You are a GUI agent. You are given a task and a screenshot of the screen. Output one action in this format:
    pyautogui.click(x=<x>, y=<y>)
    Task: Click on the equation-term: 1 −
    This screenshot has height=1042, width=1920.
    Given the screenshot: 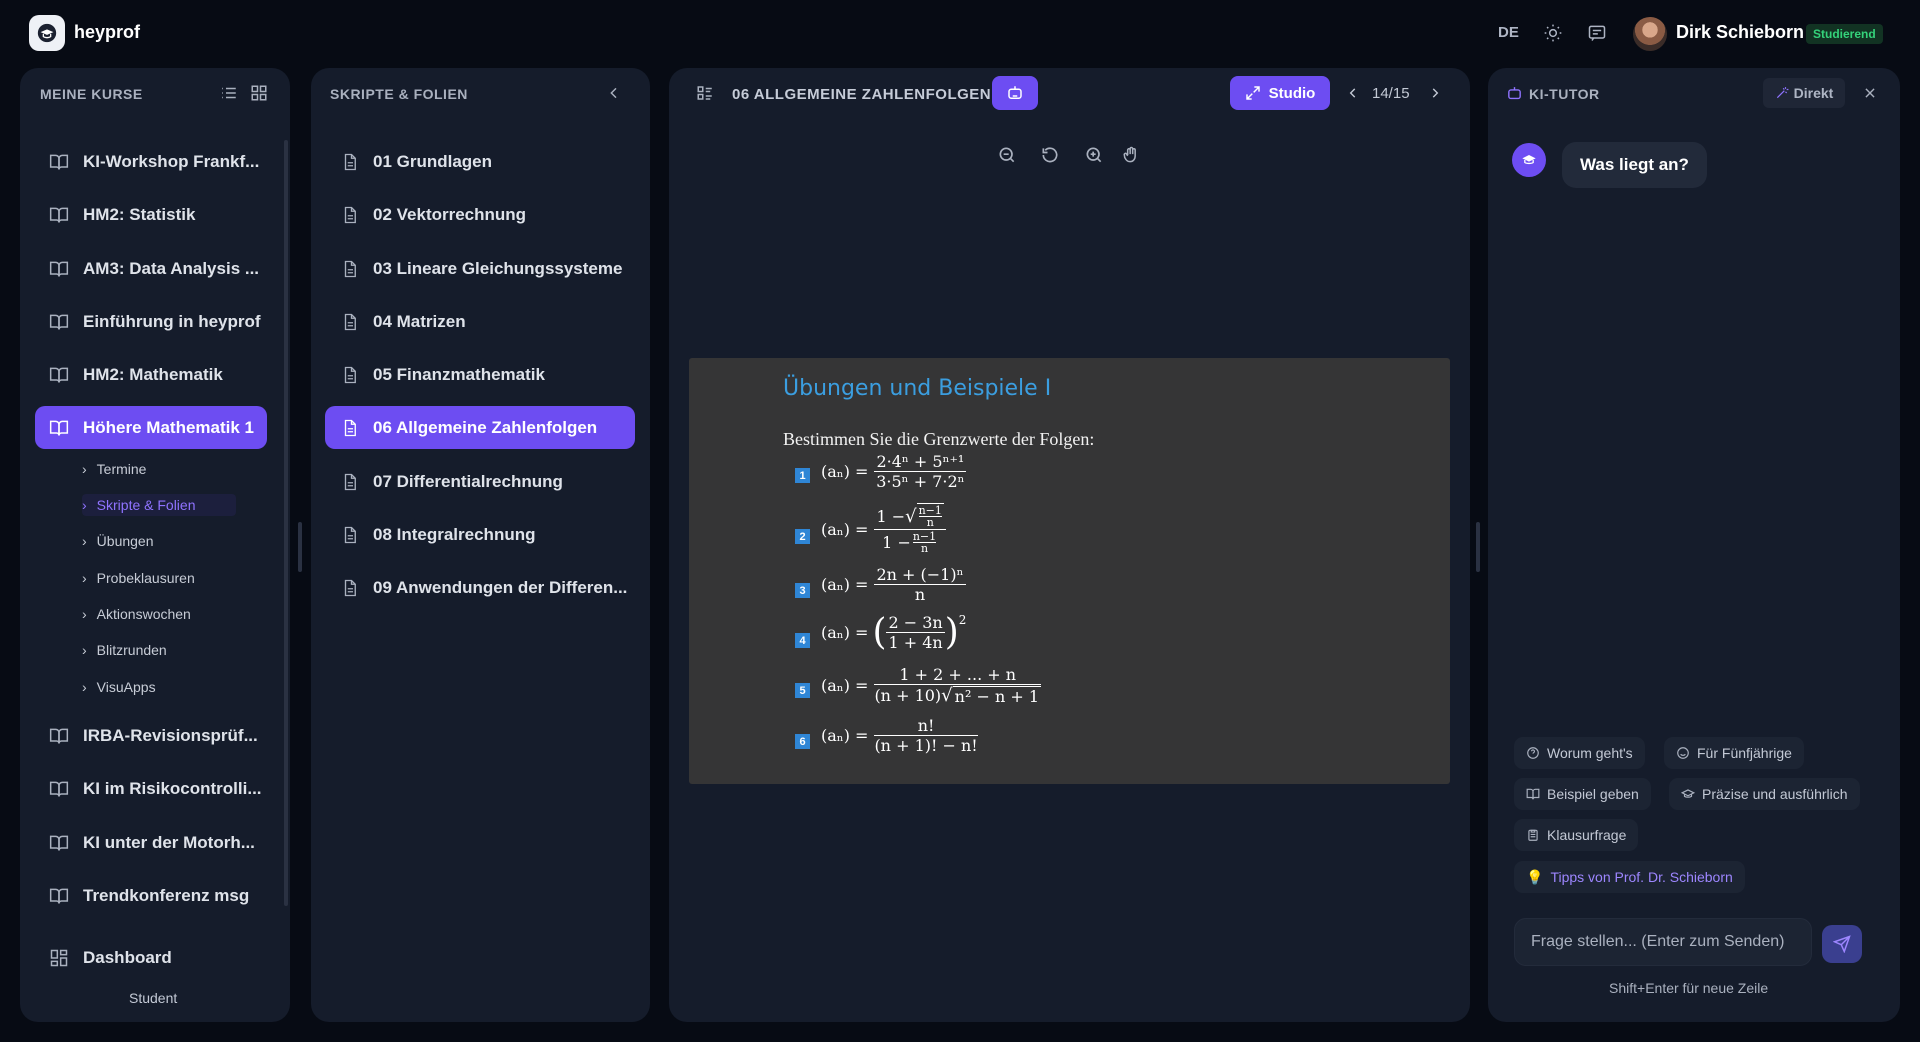 What is the action you would take?
    pyautogui.click(x=891, y=516)
    